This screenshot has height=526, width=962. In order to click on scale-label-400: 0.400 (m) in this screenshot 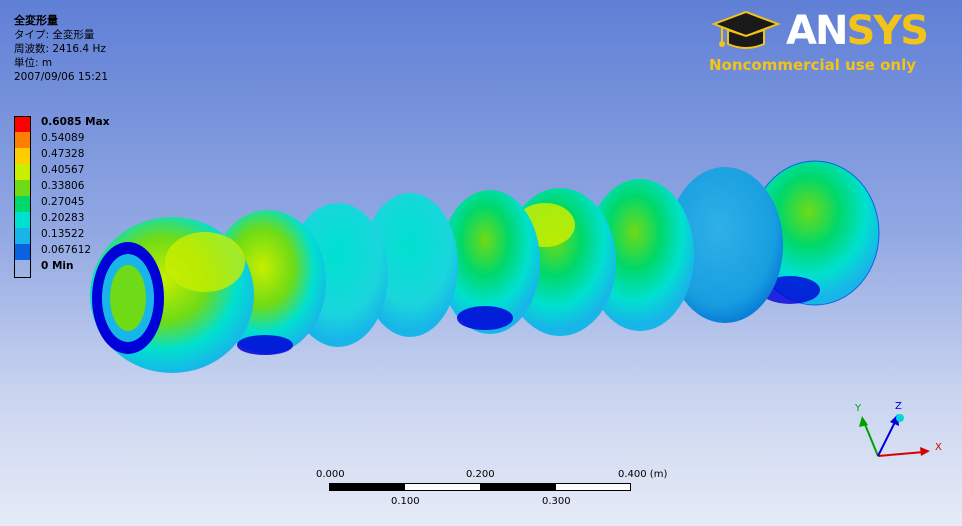, I will do `click(643, 474)`.